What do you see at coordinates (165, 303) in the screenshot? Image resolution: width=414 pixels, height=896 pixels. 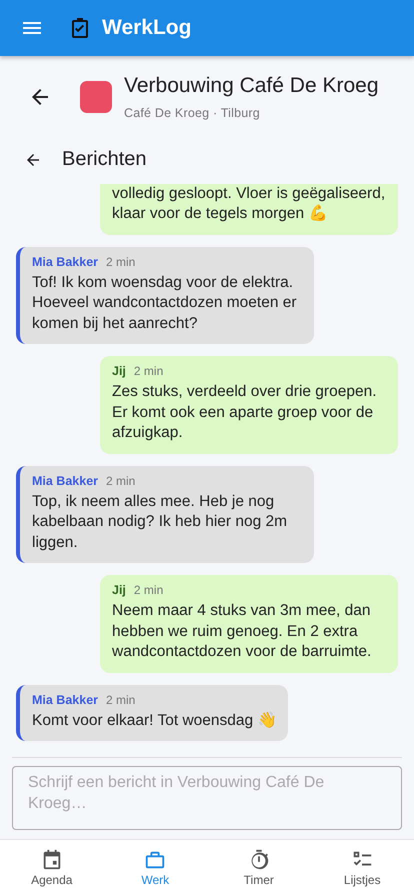 I see `message-text: Tof! Ik kom woensdag voor de elektra. Hoeveel wandcontactdozen moeten er komen bij het aanrecht?` at bounding box center [165, 303].